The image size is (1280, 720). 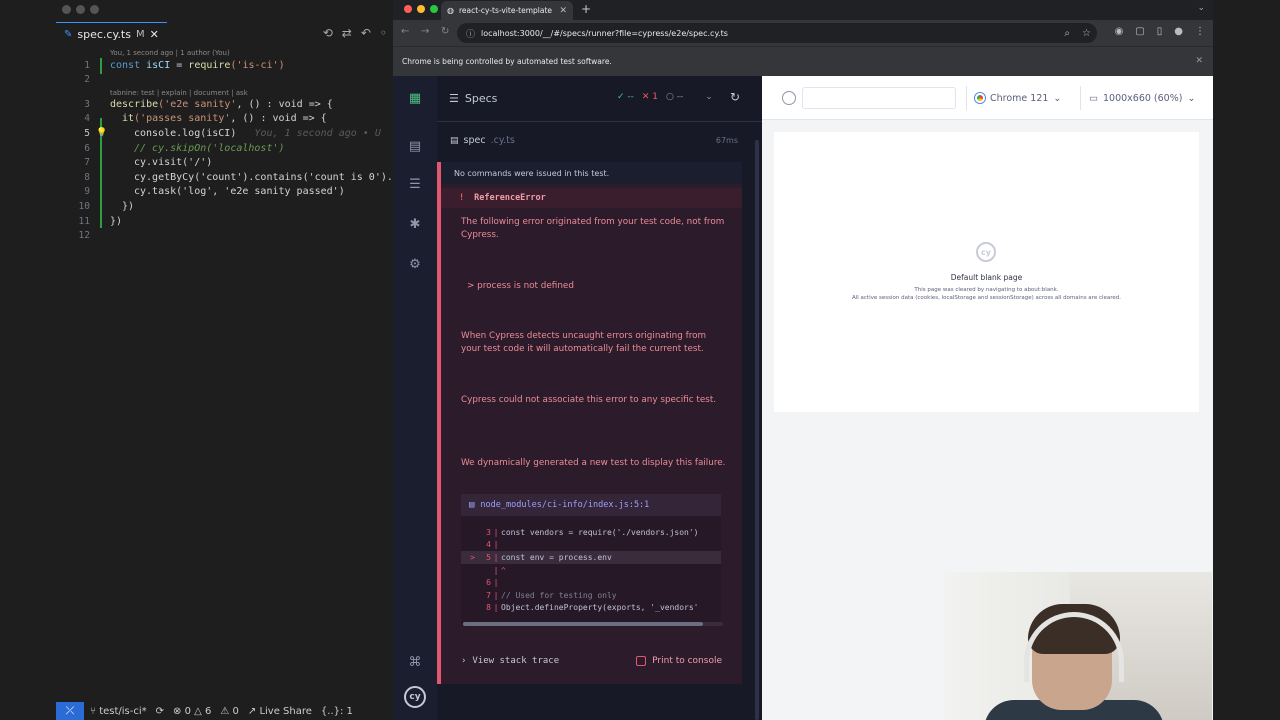 I want to click on extension-icon: ◉, so click(x=1119, y=31).